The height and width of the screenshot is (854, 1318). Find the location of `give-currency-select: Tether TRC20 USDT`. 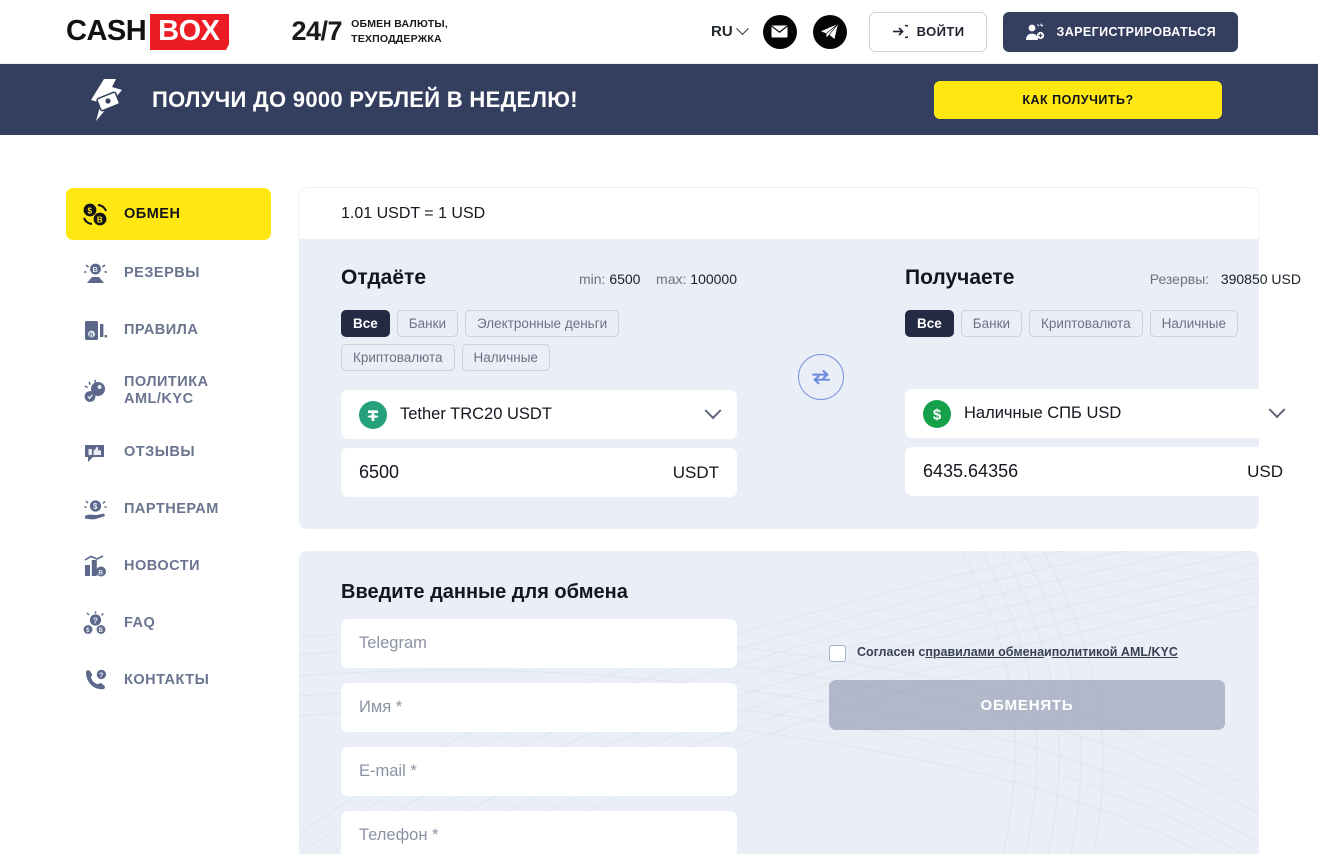

give-currency-select: Tether TRC20 USDT is located at coordinates (539, 414).